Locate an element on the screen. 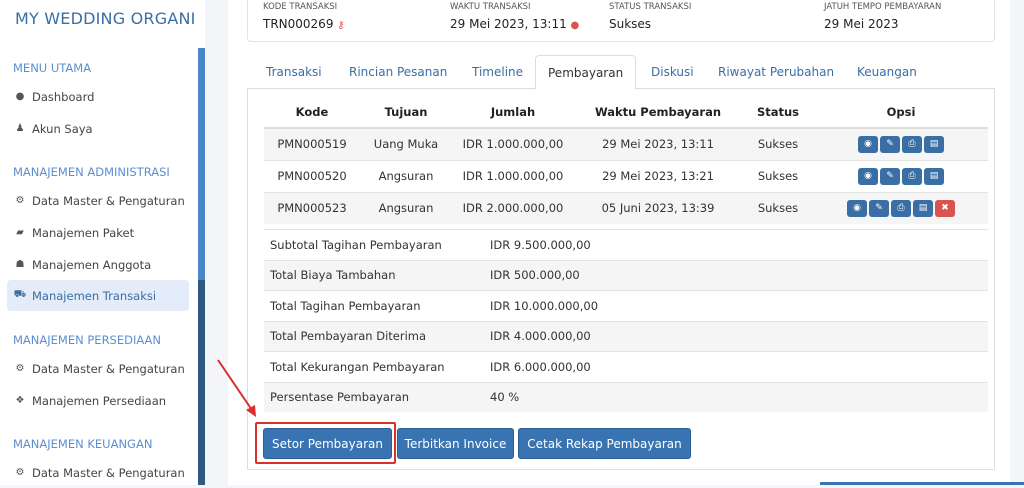 This screenshot has width=1024, height=488. info-label: WAKTU TRANSAKSI is located at coordinates (490, 7).